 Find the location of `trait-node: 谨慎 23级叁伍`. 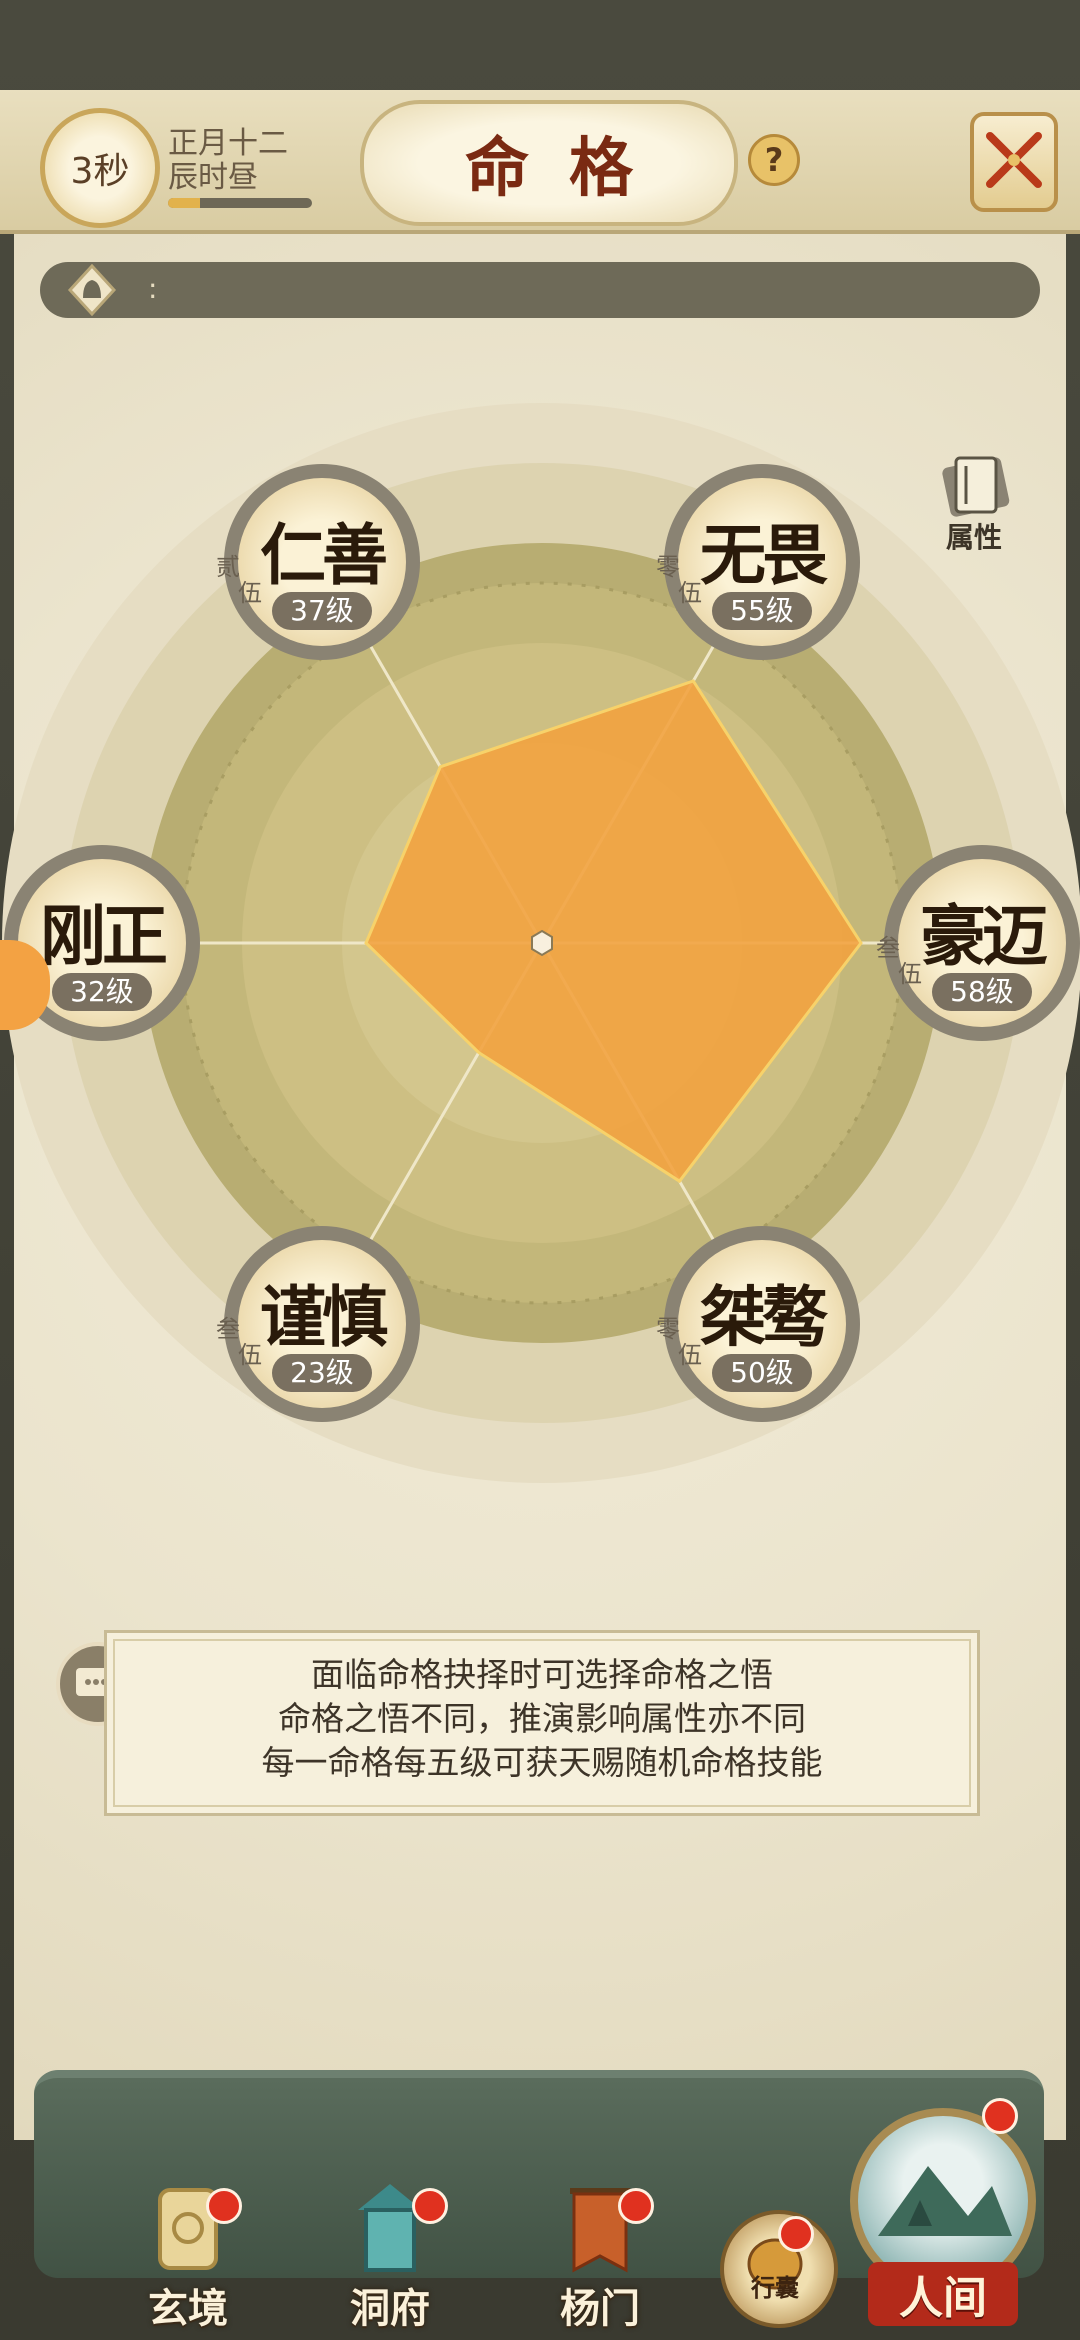

trait-node: 谨慎 23级叁伍 is located at coordinates (318, 1324).